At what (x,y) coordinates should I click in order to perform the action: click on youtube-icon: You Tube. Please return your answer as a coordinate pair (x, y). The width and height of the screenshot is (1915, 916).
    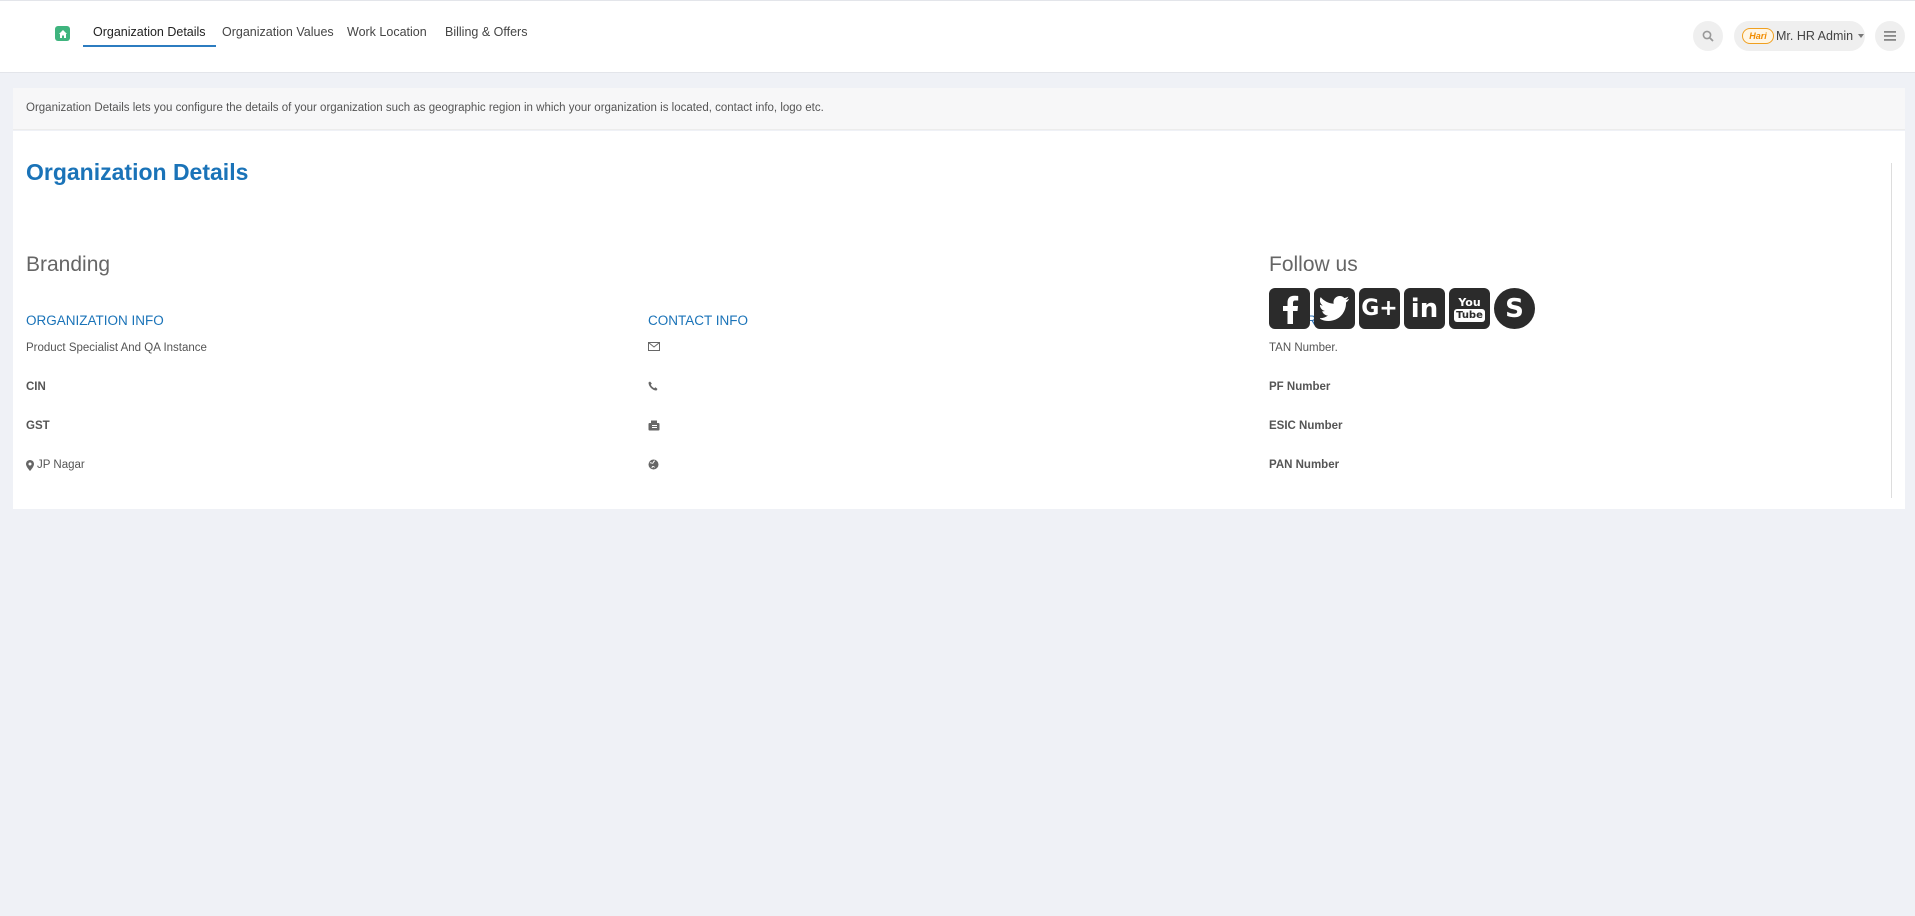
    Looking at the image, I should click on (1469, 308).